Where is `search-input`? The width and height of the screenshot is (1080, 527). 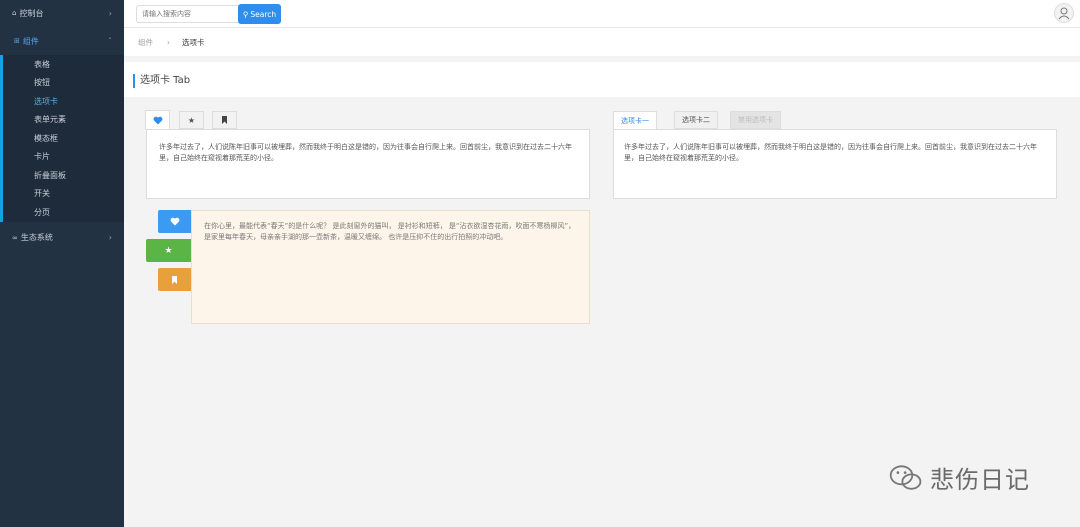 search-input is located at coordinates (187, 14).